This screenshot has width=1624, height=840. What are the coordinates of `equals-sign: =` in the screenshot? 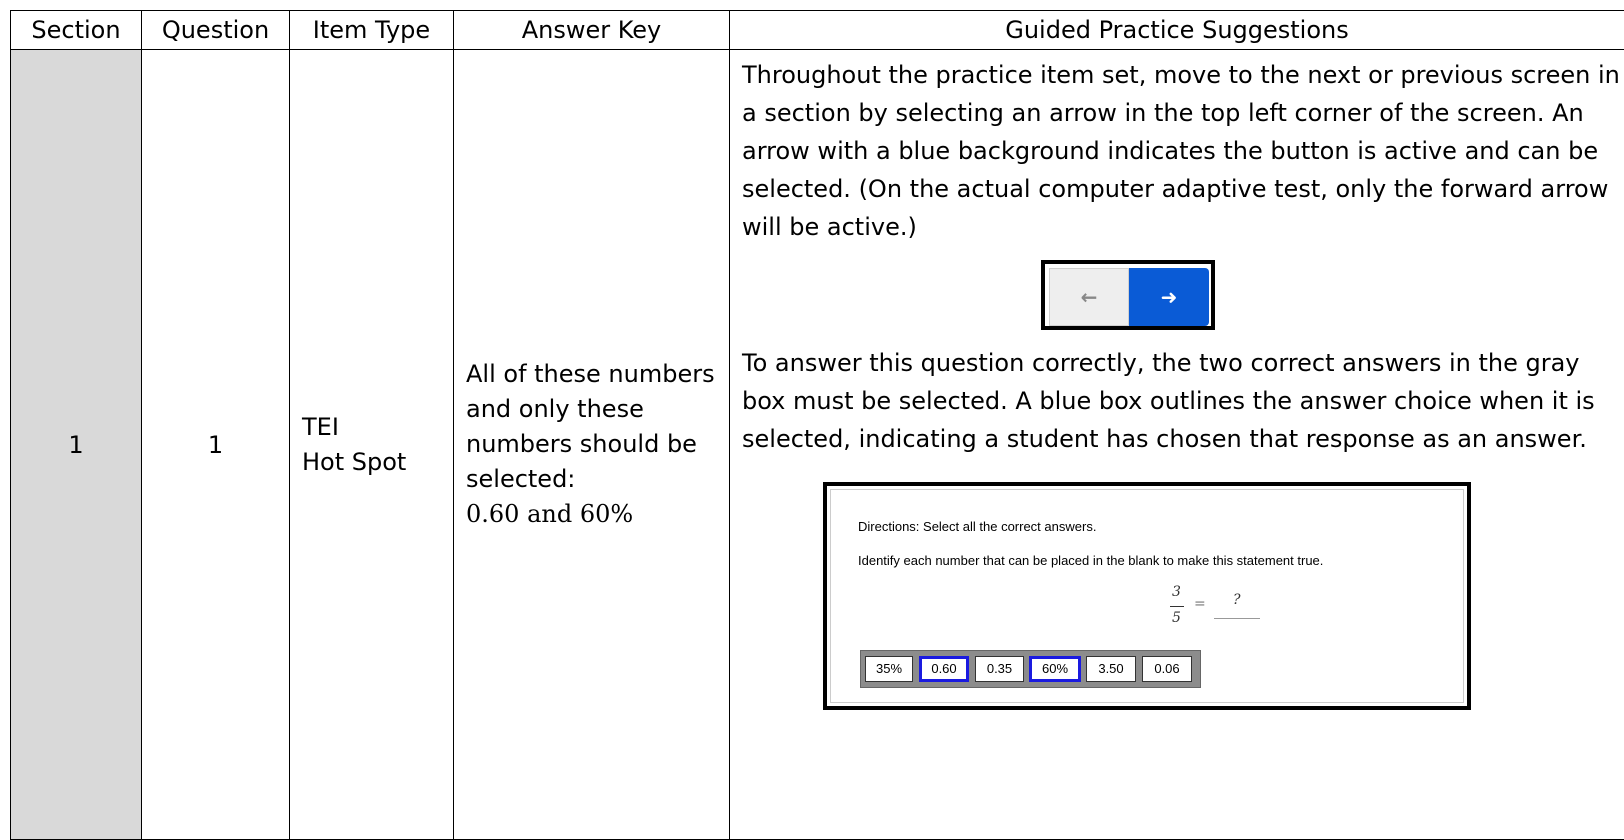 It's located at (1200, 604).